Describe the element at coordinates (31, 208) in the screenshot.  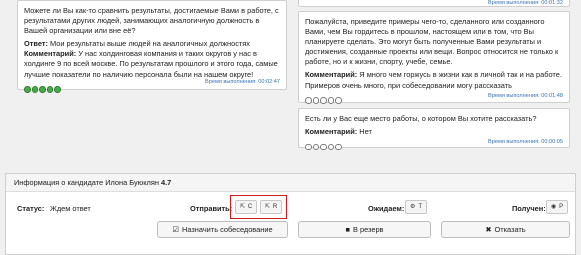
I see `status-label: Статус:` at that location.